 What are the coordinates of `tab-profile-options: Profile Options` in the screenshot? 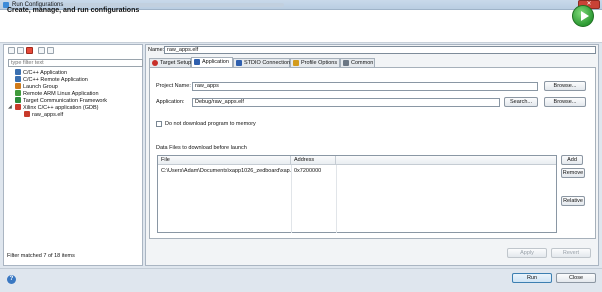 It's located at (315, 62).